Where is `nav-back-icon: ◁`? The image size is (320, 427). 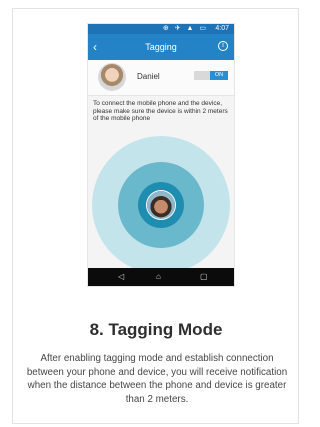
nav-back-icon: ◁ is located at coordinates (121, 277).